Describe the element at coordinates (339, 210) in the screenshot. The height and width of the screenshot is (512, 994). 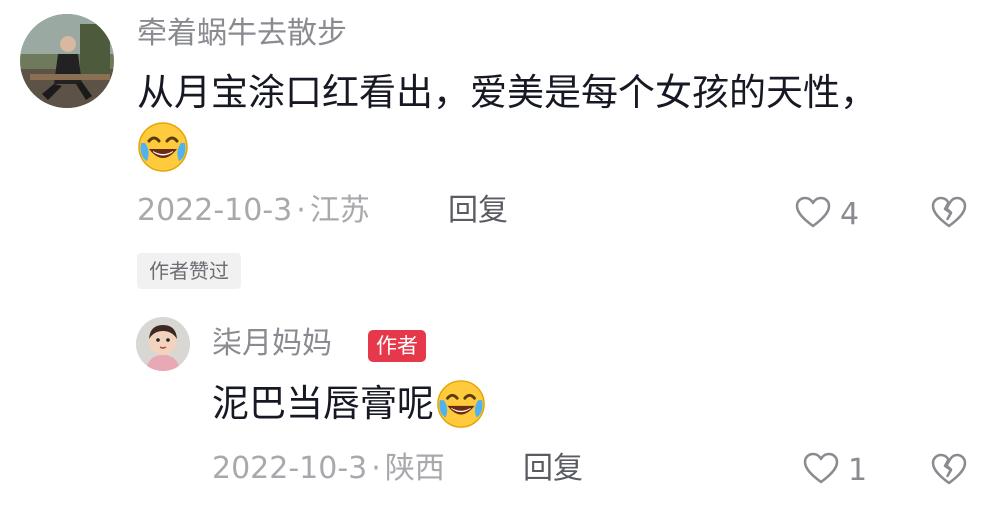
I see `comment-location: 江苏` at that location.